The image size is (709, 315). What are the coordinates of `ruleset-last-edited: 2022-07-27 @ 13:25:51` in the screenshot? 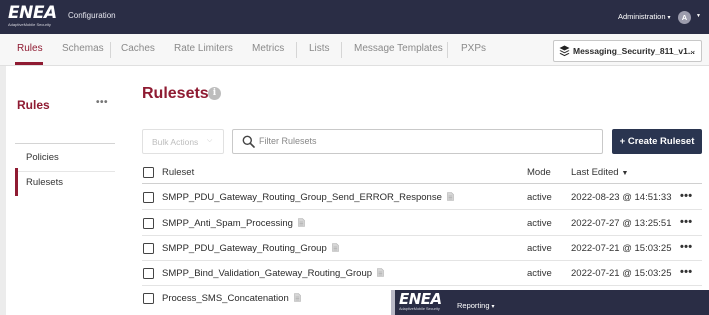 It's located at (621, 223).